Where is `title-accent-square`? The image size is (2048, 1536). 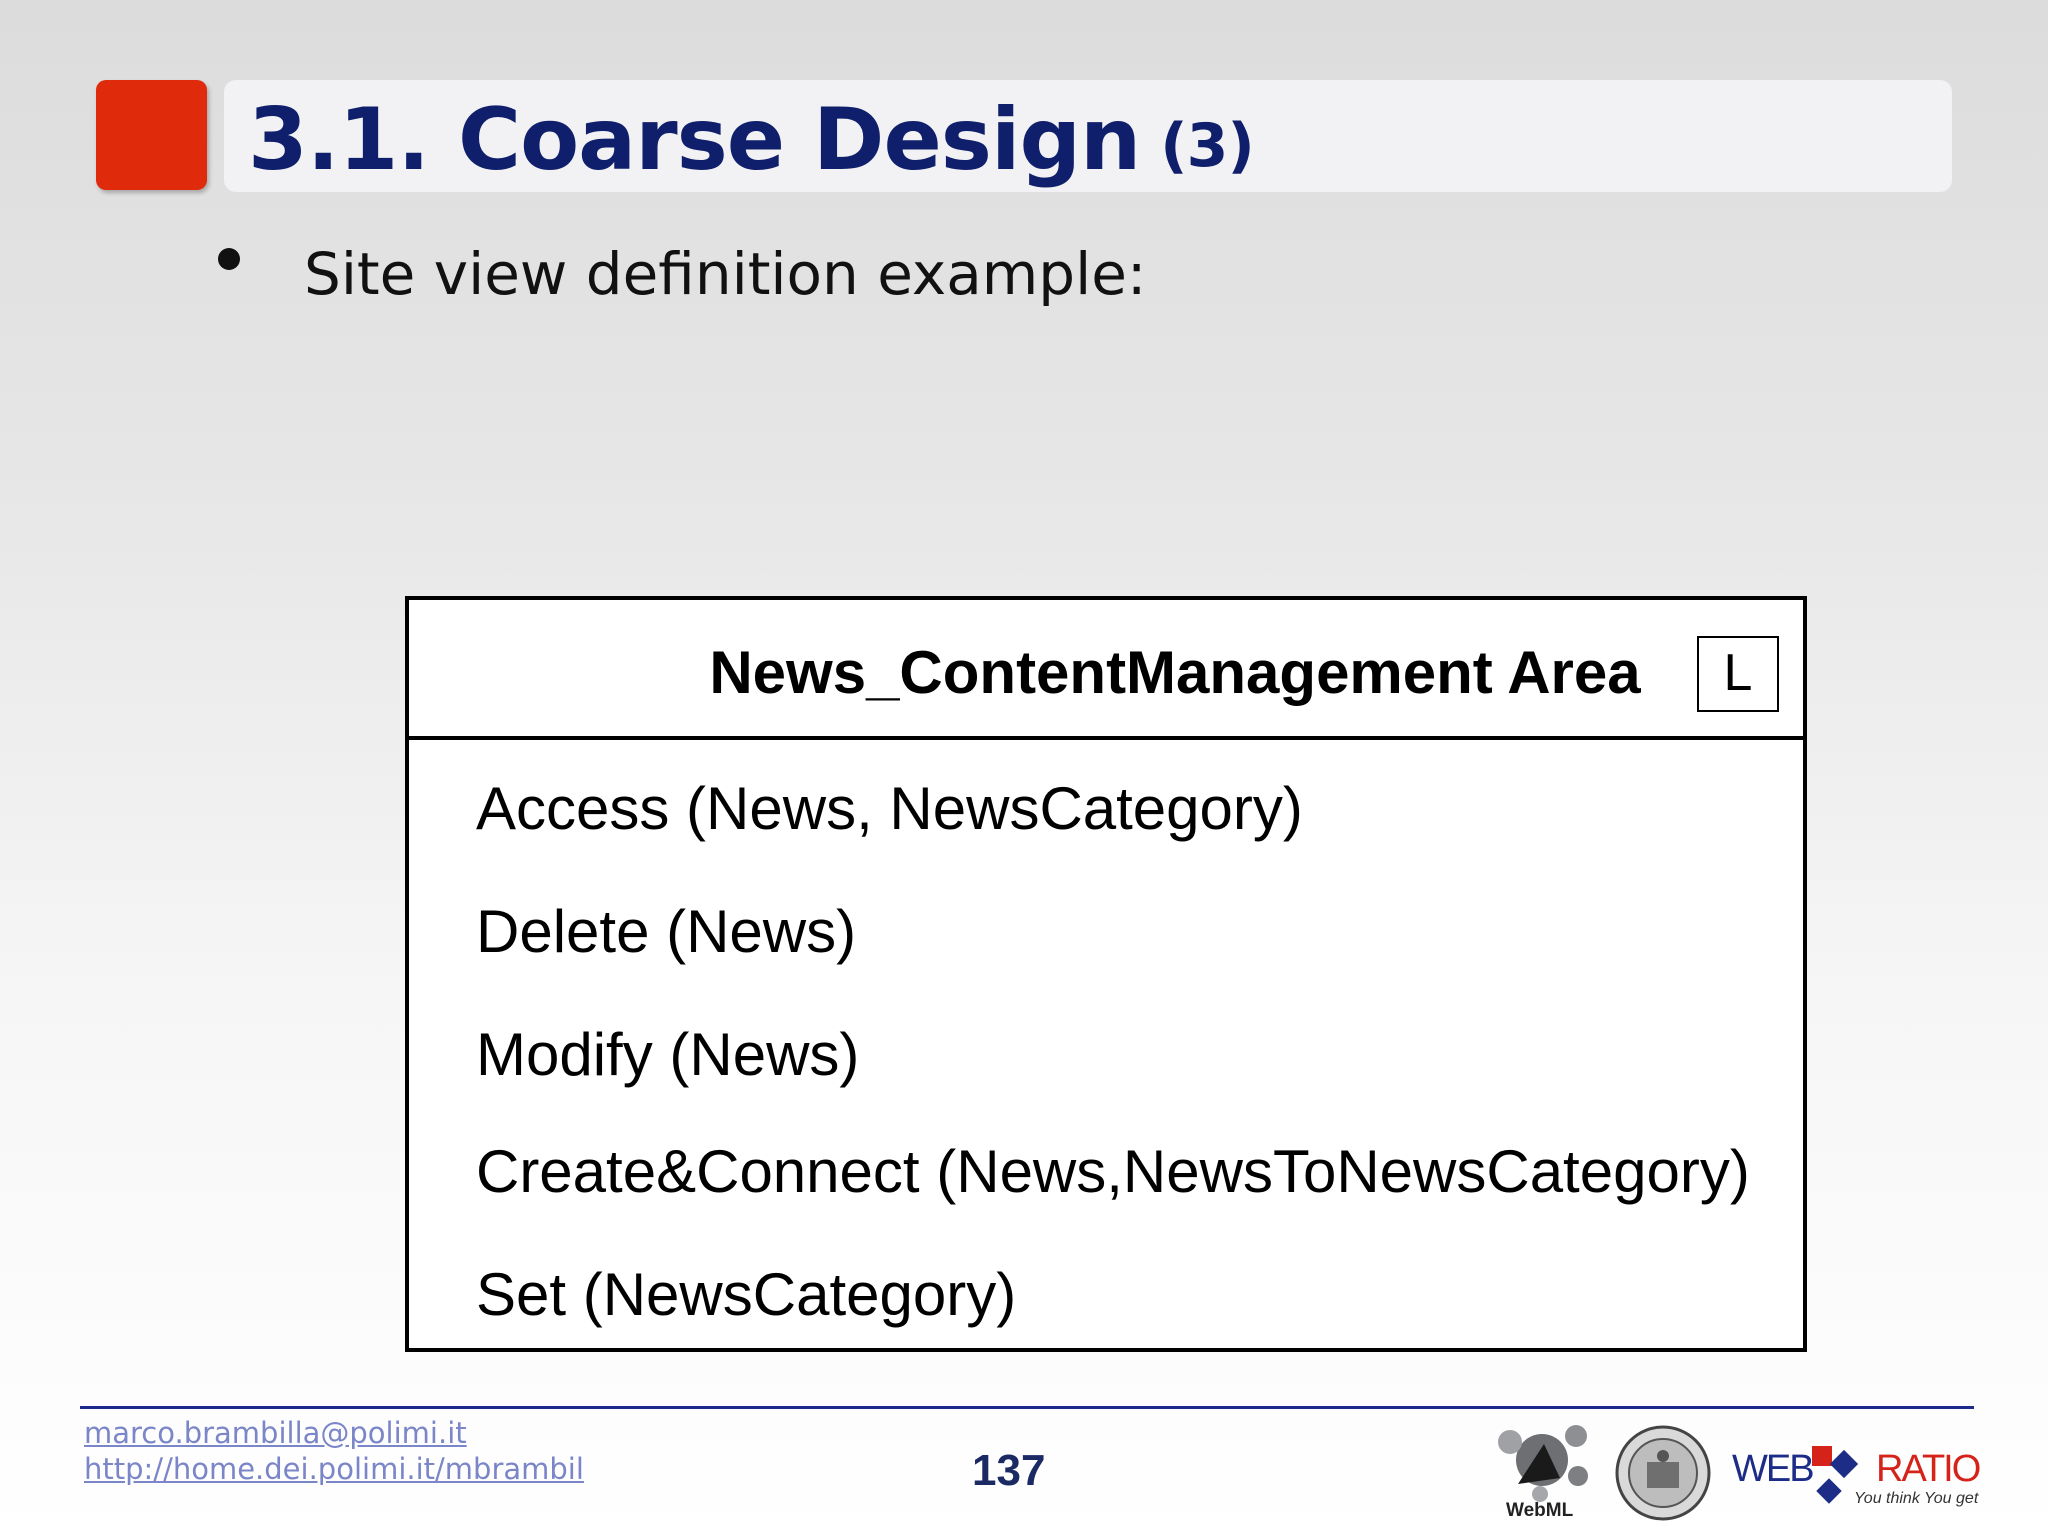 title-accent-square is located at coordinates (151, 135).